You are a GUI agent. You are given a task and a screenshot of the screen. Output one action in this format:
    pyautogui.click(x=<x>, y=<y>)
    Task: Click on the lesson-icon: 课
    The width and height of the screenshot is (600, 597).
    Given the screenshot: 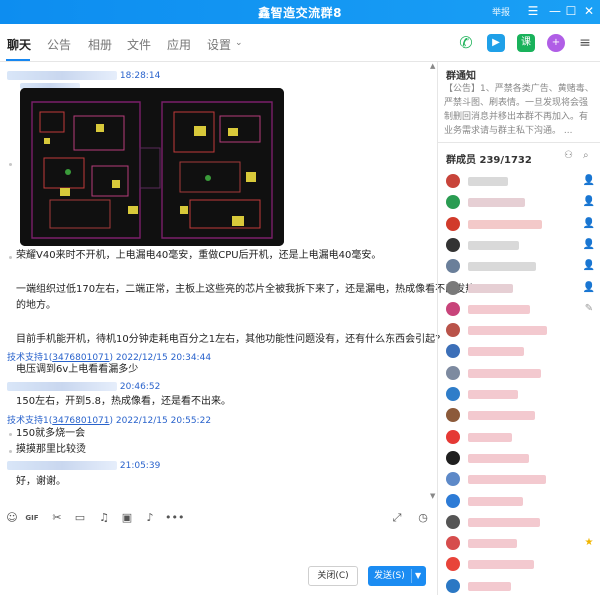 What is the action you would take?
    pyautogui.click(x=526, y=43)
    